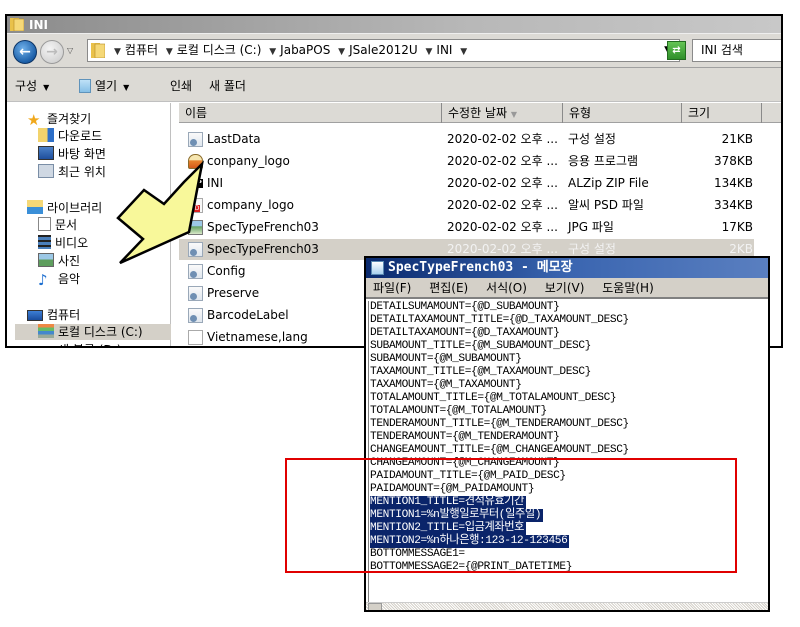  What do you see at coordinates (465, 437) in the screenshot?
I see `text-line-content: TENDERAMOUNT={@M_TENDERAMOUNT}` at bounding box center [465, 437].